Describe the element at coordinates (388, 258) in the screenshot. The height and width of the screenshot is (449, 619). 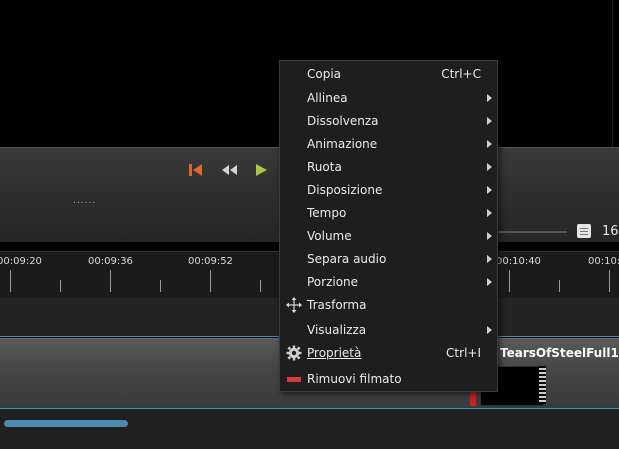
I see `menu-item-separate-audio: Separa audio` at that location.